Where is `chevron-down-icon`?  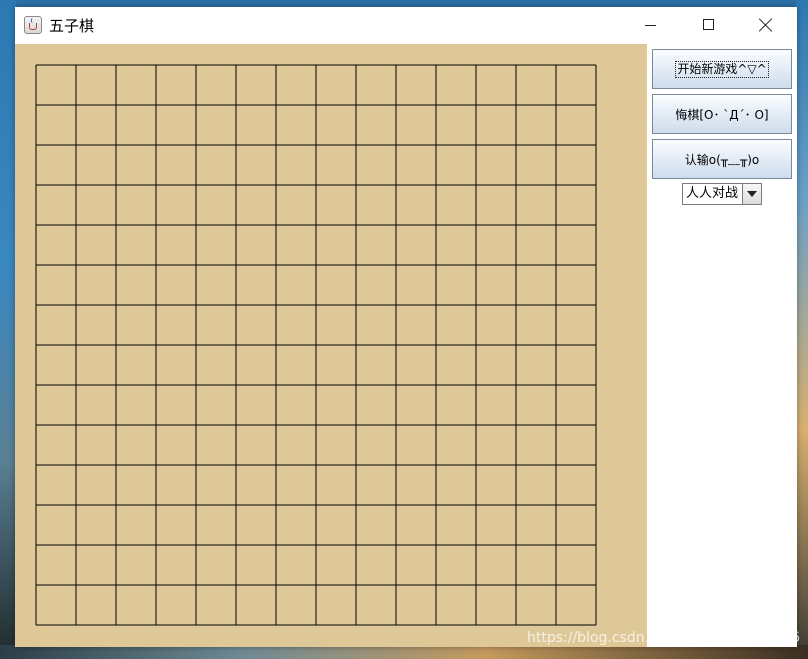
chevron-down-icon is located at coordinates (751, 194).